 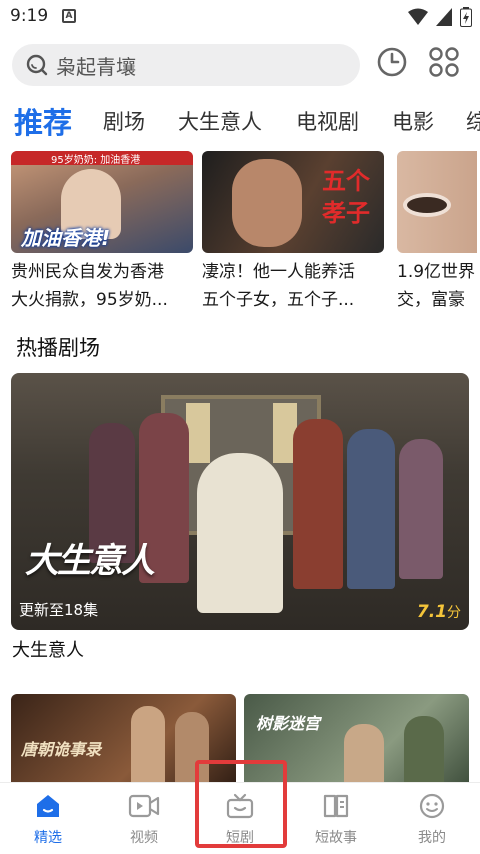 I want to click on notification-icon: A, so click(x=69, y=16).